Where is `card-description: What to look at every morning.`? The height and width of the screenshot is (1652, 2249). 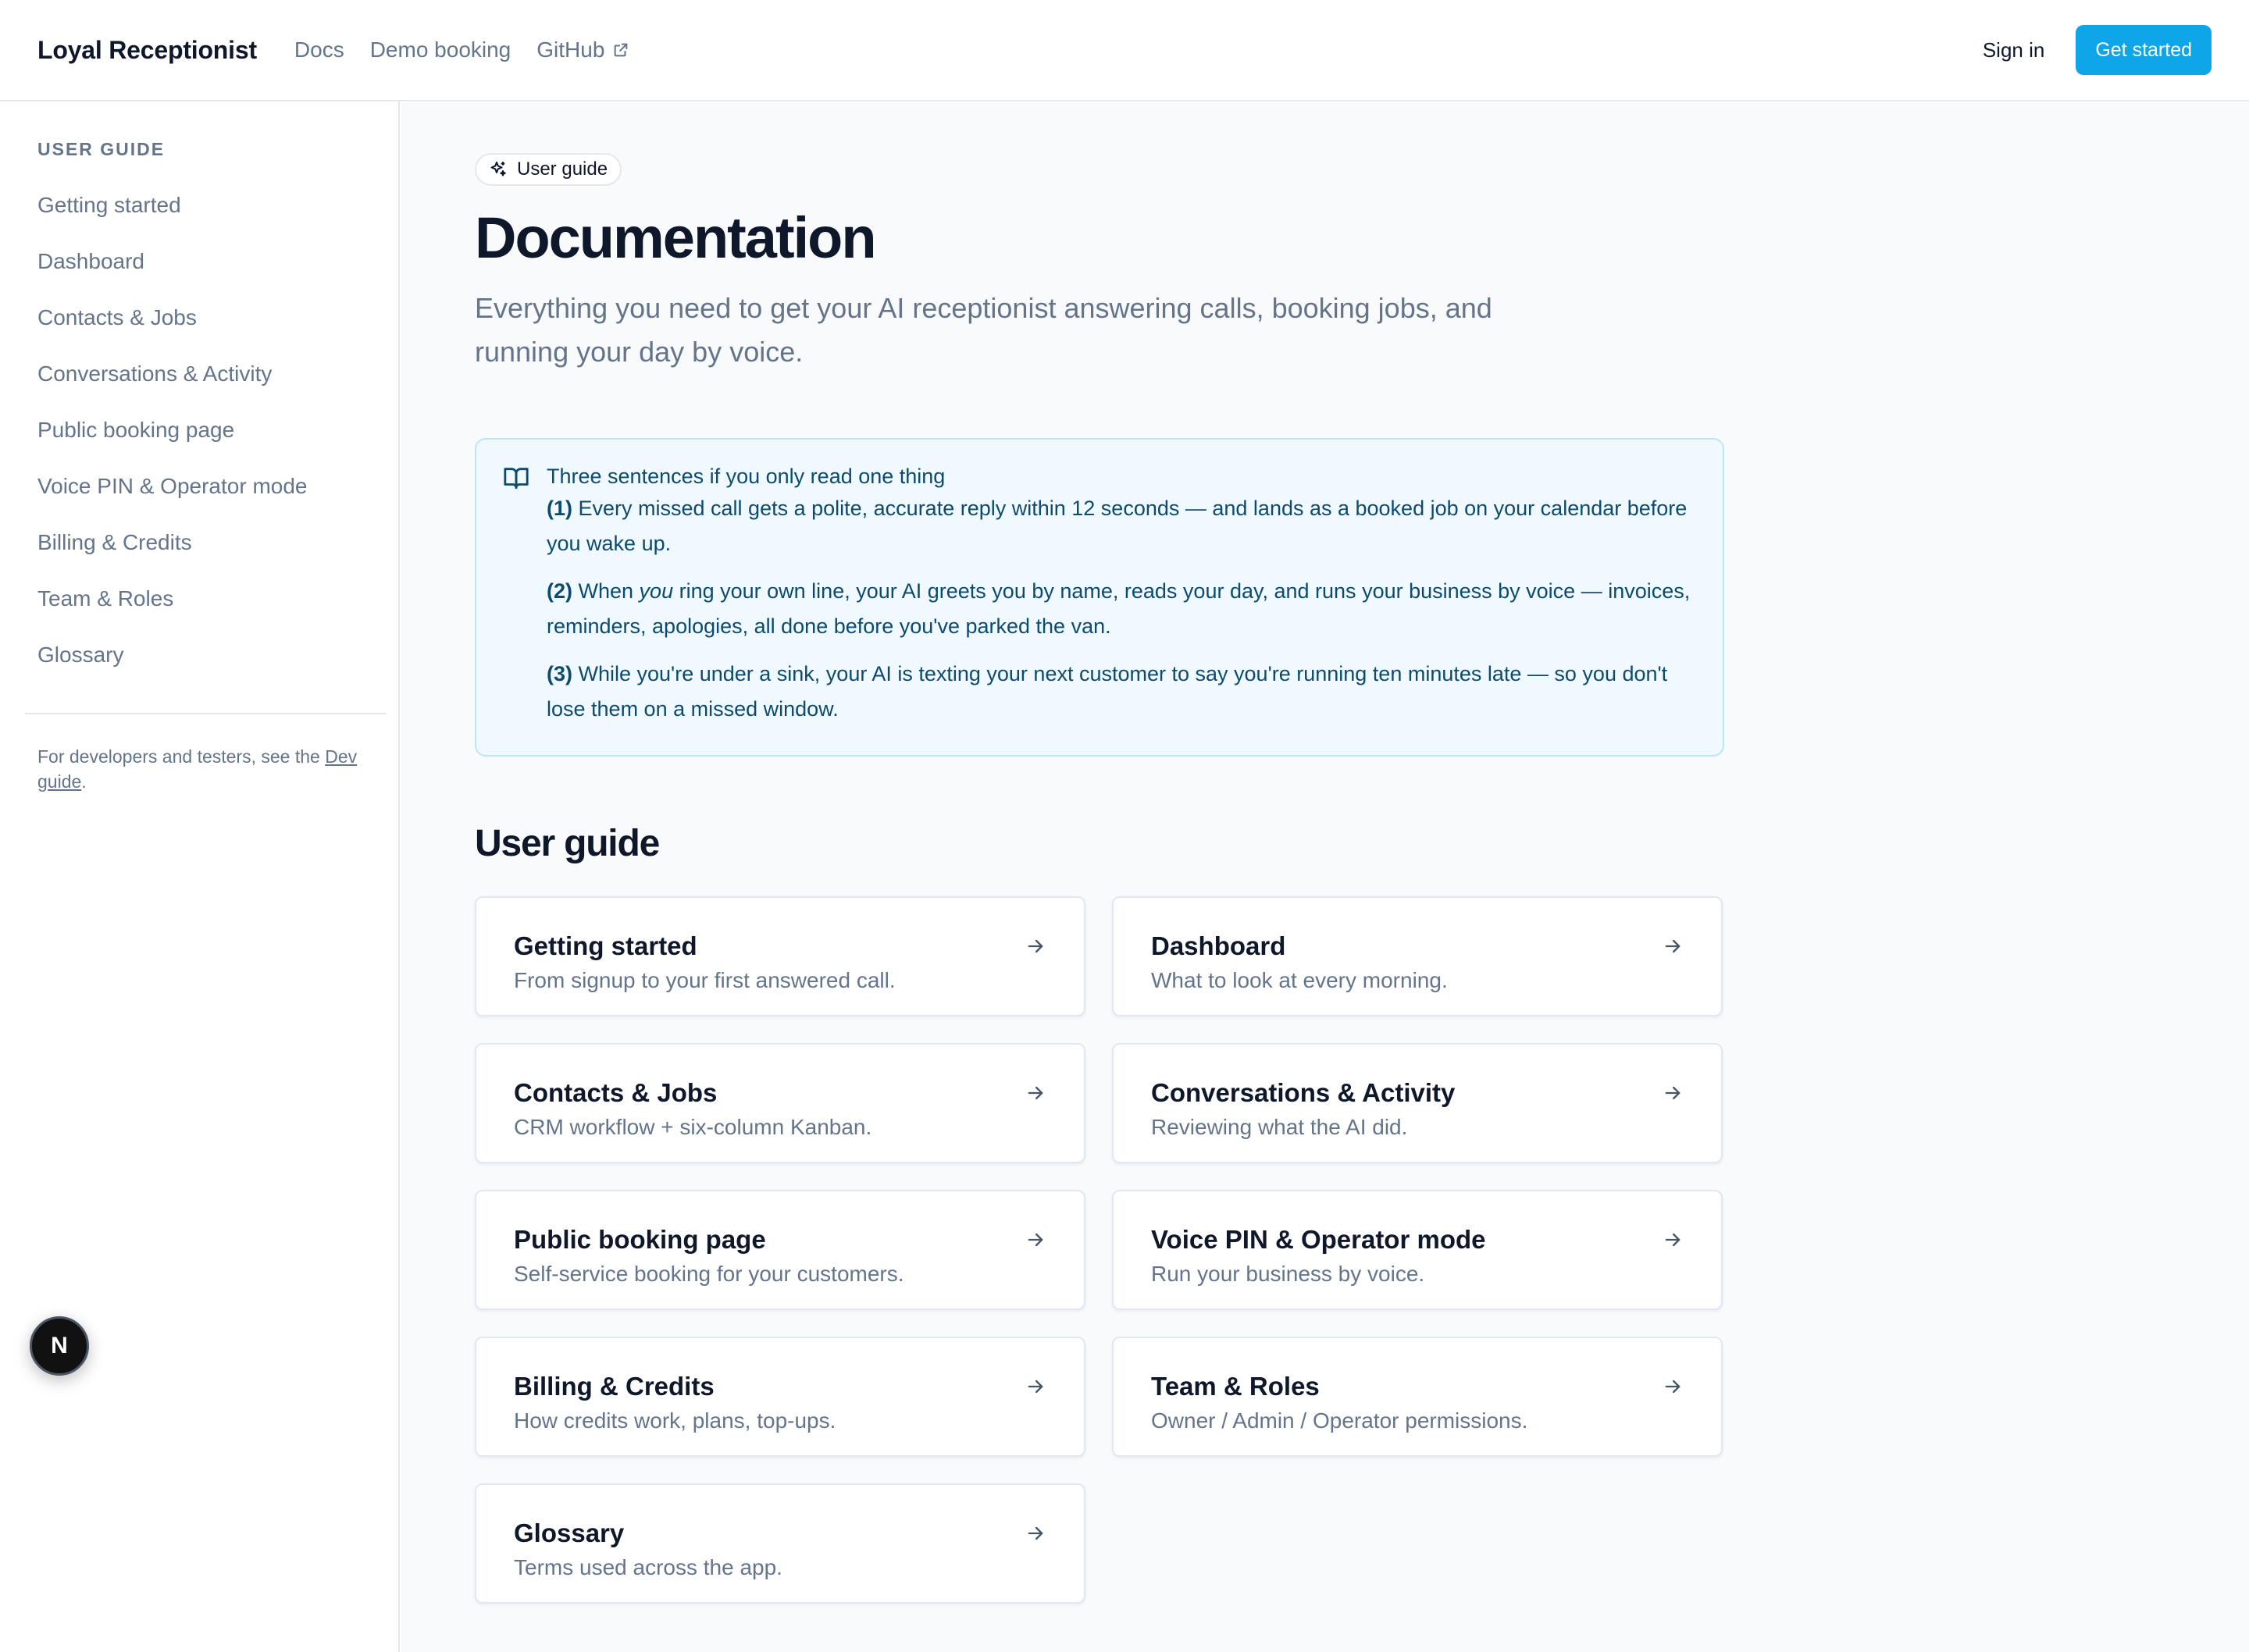 card-description: What to look at every morning. is located at coordinates (1299, 980).